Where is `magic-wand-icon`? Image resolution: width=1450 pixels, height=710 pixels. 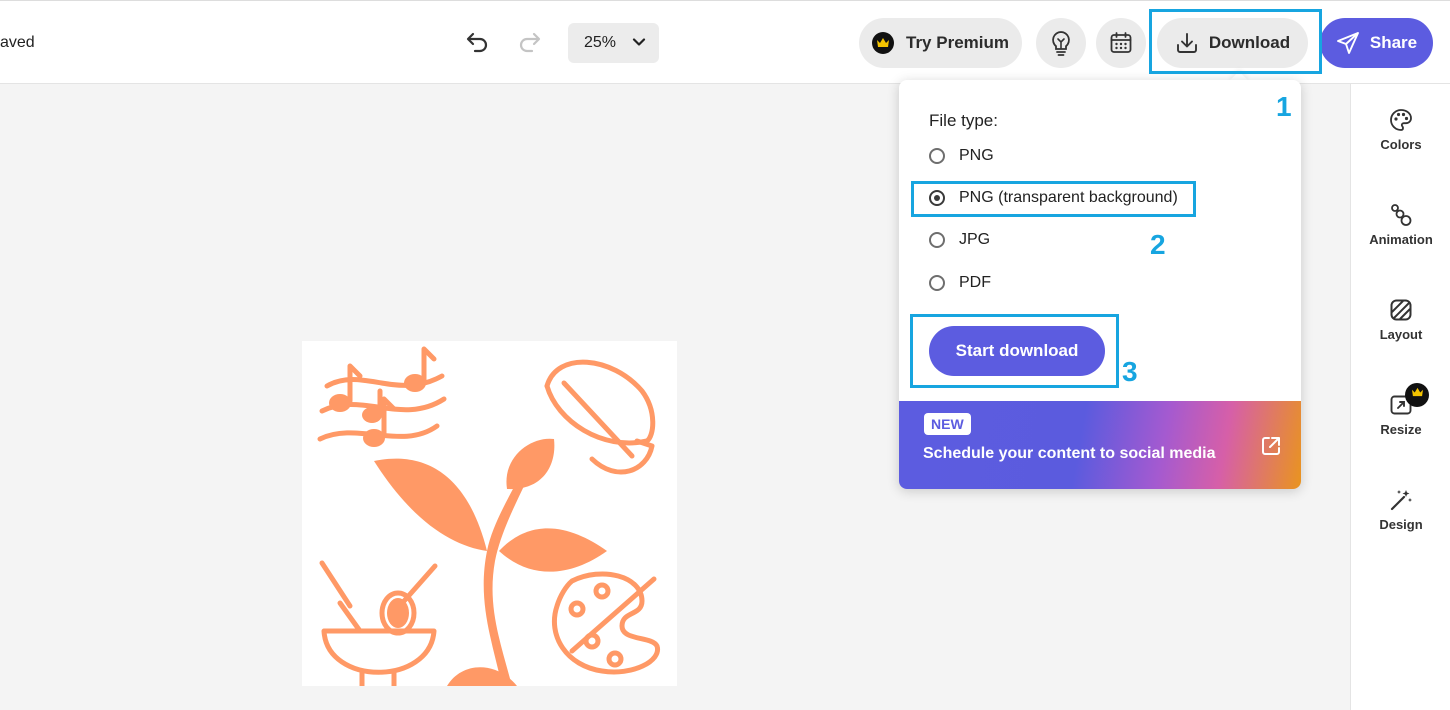
magic-wand-icon is located at coordinates (1401, 500).